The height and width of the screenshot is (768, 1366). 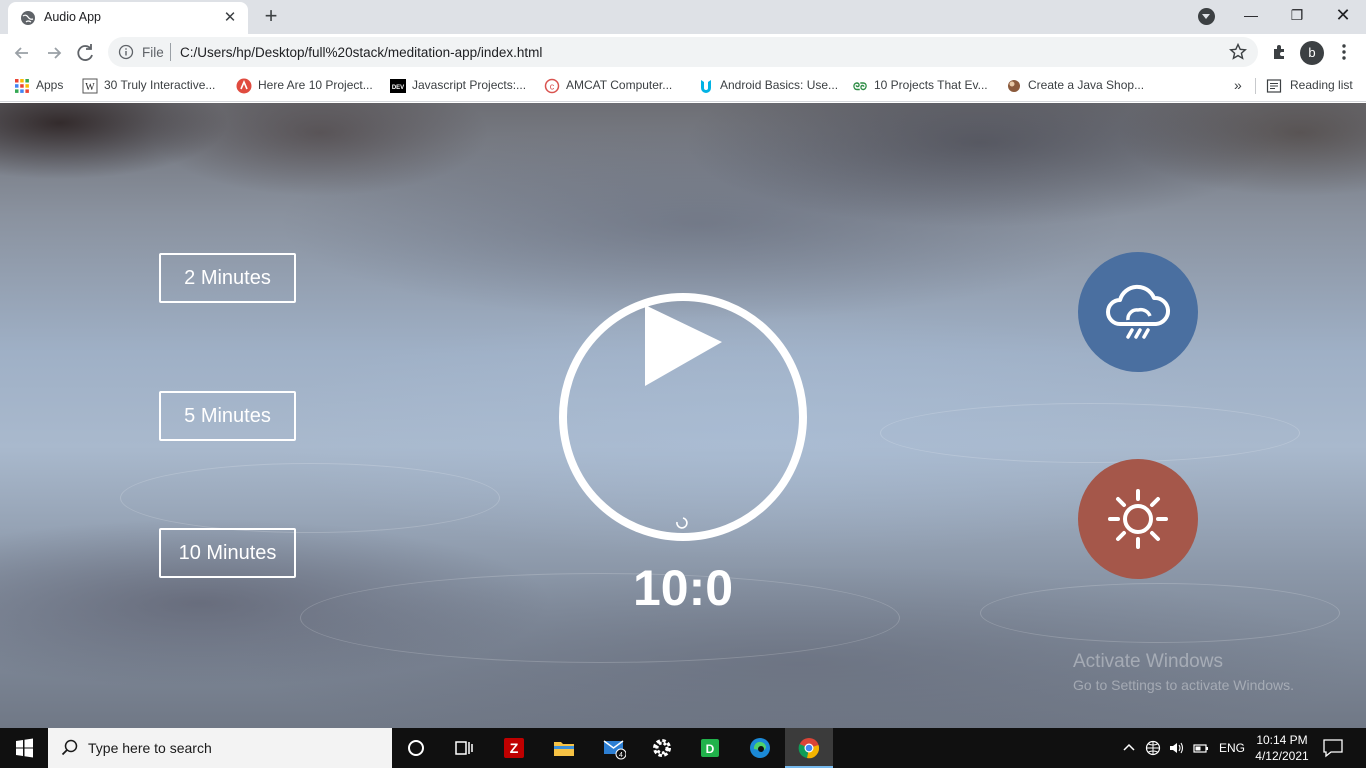 What do you see at coordinates (1255, 86) in the screenshot?
I see `bookmarks-divider` at bounding box center [1255, 86].